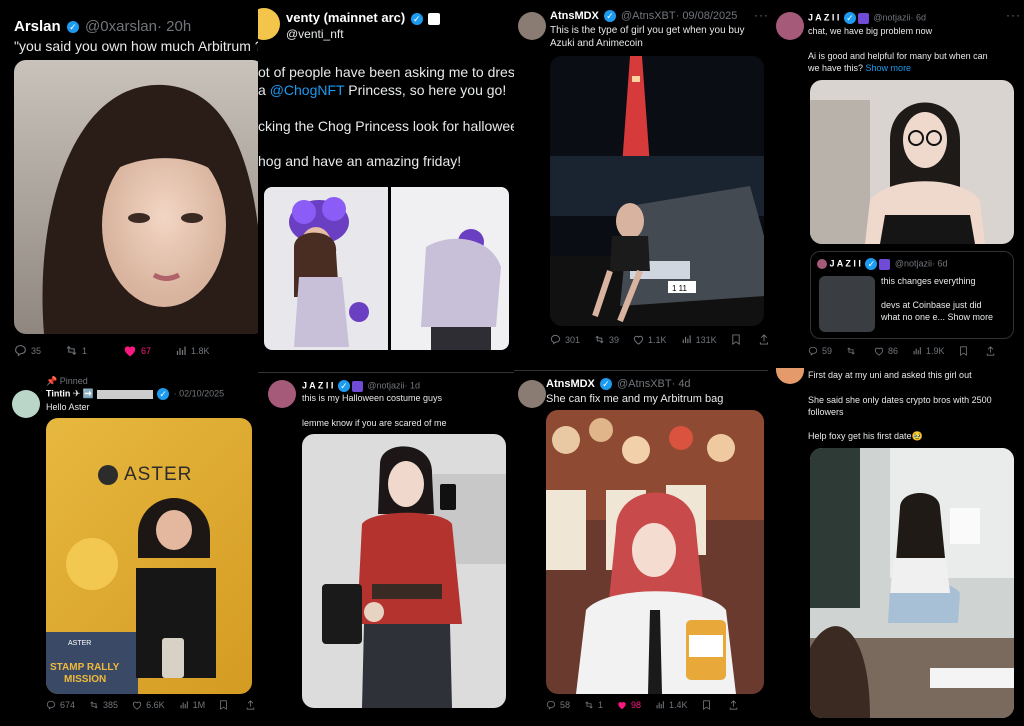 The height and width of the screenshot is (726, 1024). I want to click on tweet-photo-right, so click(450, 268).